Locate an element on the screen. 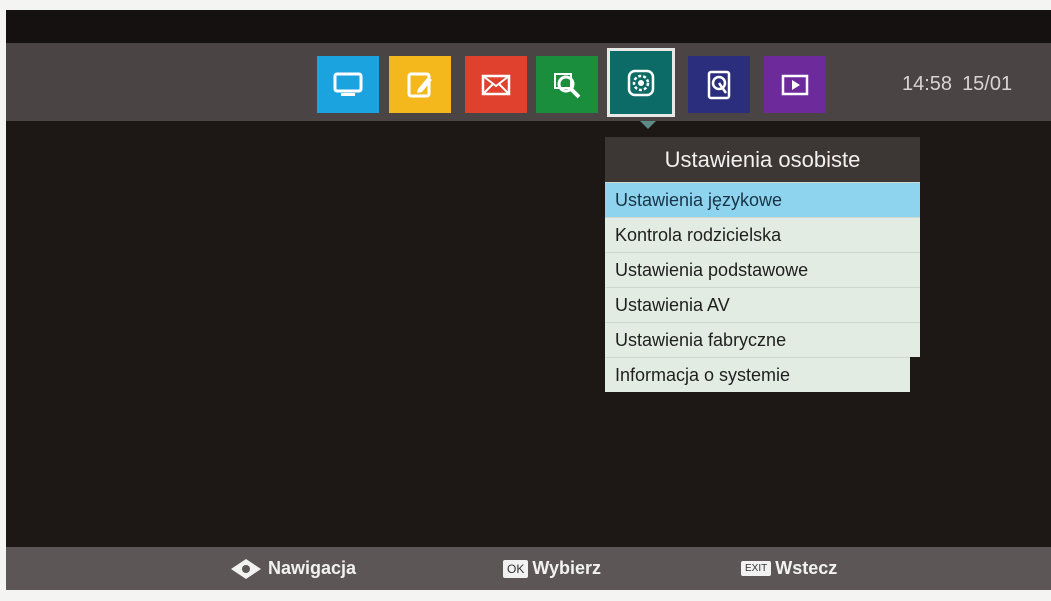 This screenshot has width=1051, height=601. edit-icon is located at coordinates (419, 84).